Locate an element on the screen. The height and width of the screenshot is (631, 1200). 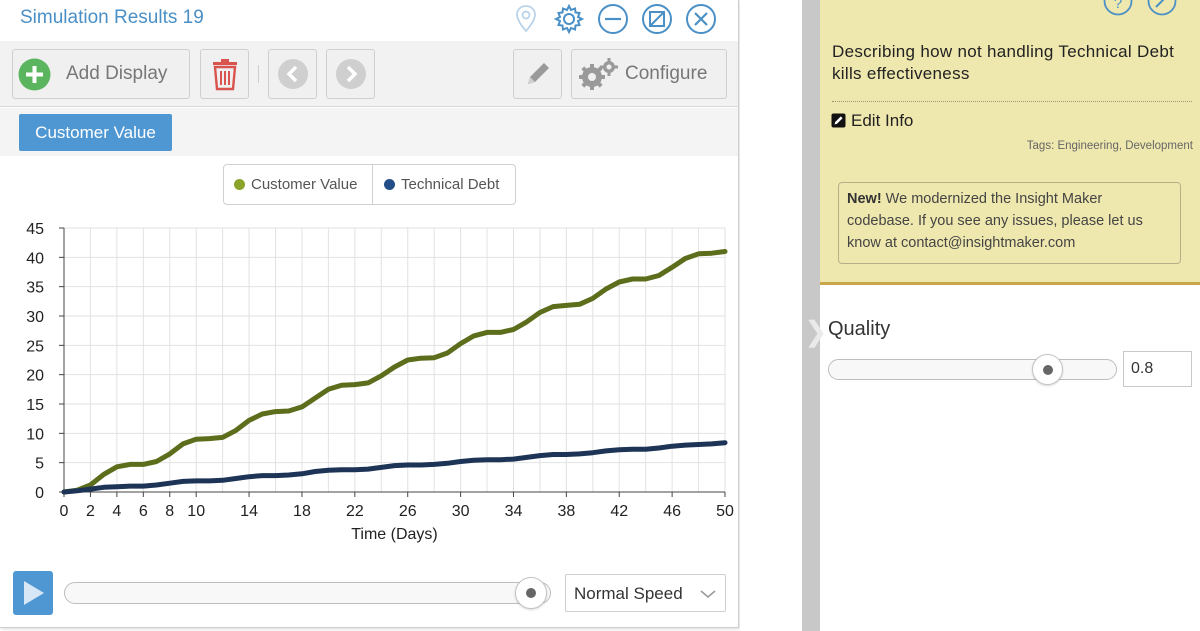
x-tick-label: 8 is located at coordinates (169, 511).